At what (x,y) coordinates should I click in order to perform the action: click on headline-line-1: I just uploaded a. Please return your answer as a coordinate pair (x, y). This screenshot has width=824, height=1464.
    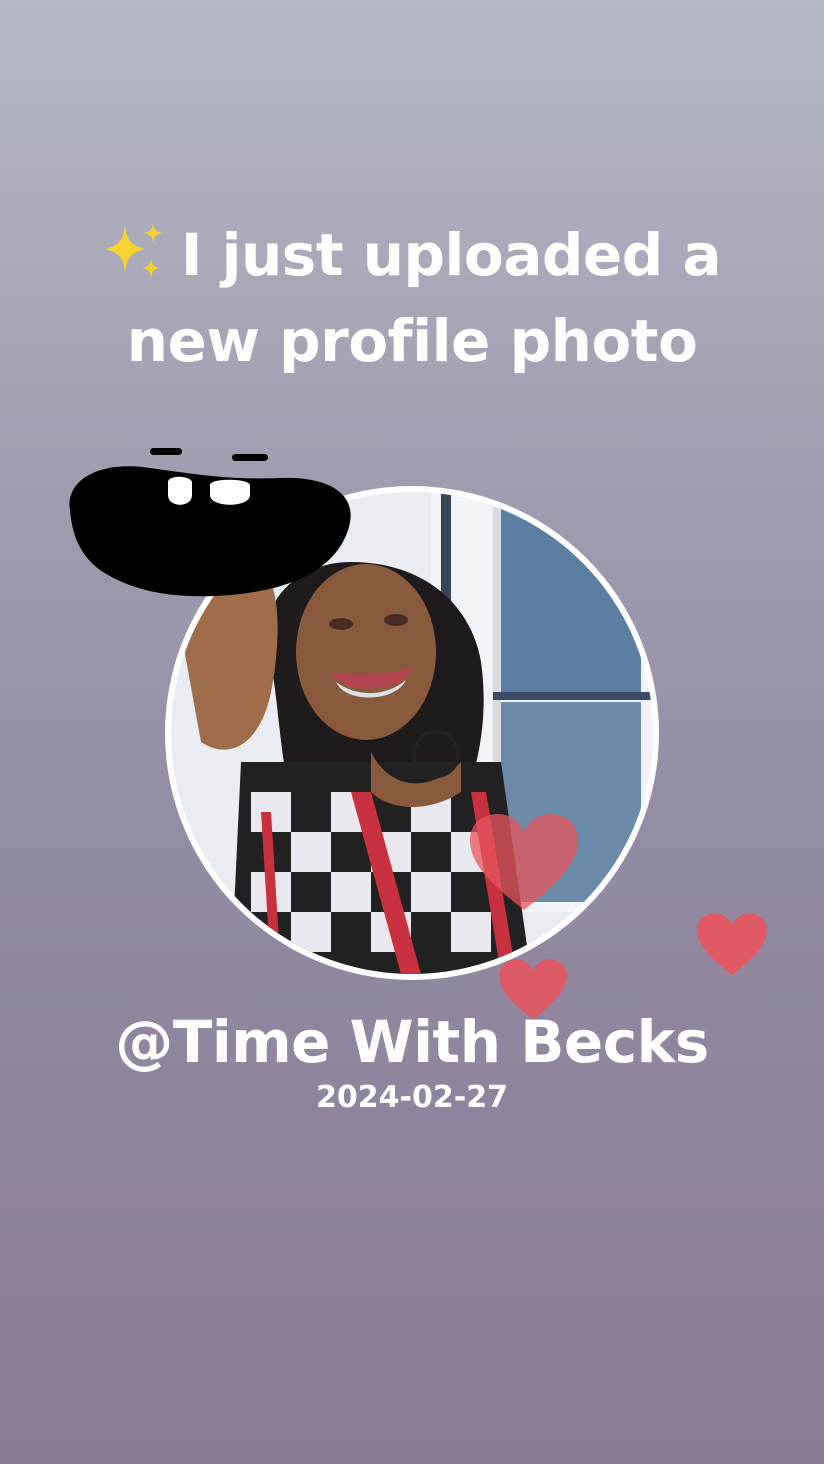
    Looking at the image, I should click on (412, 255).